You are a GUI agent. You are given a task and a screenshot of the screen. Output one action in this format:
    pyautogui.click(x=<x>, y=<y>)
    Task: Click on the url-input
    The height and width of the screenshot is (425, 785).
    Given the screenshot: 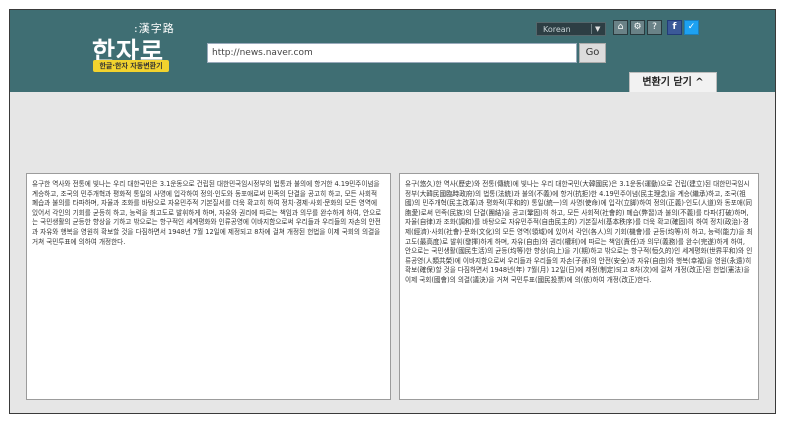 What is the action you would take?
    pyautogui.click(x=392, y=53)
    